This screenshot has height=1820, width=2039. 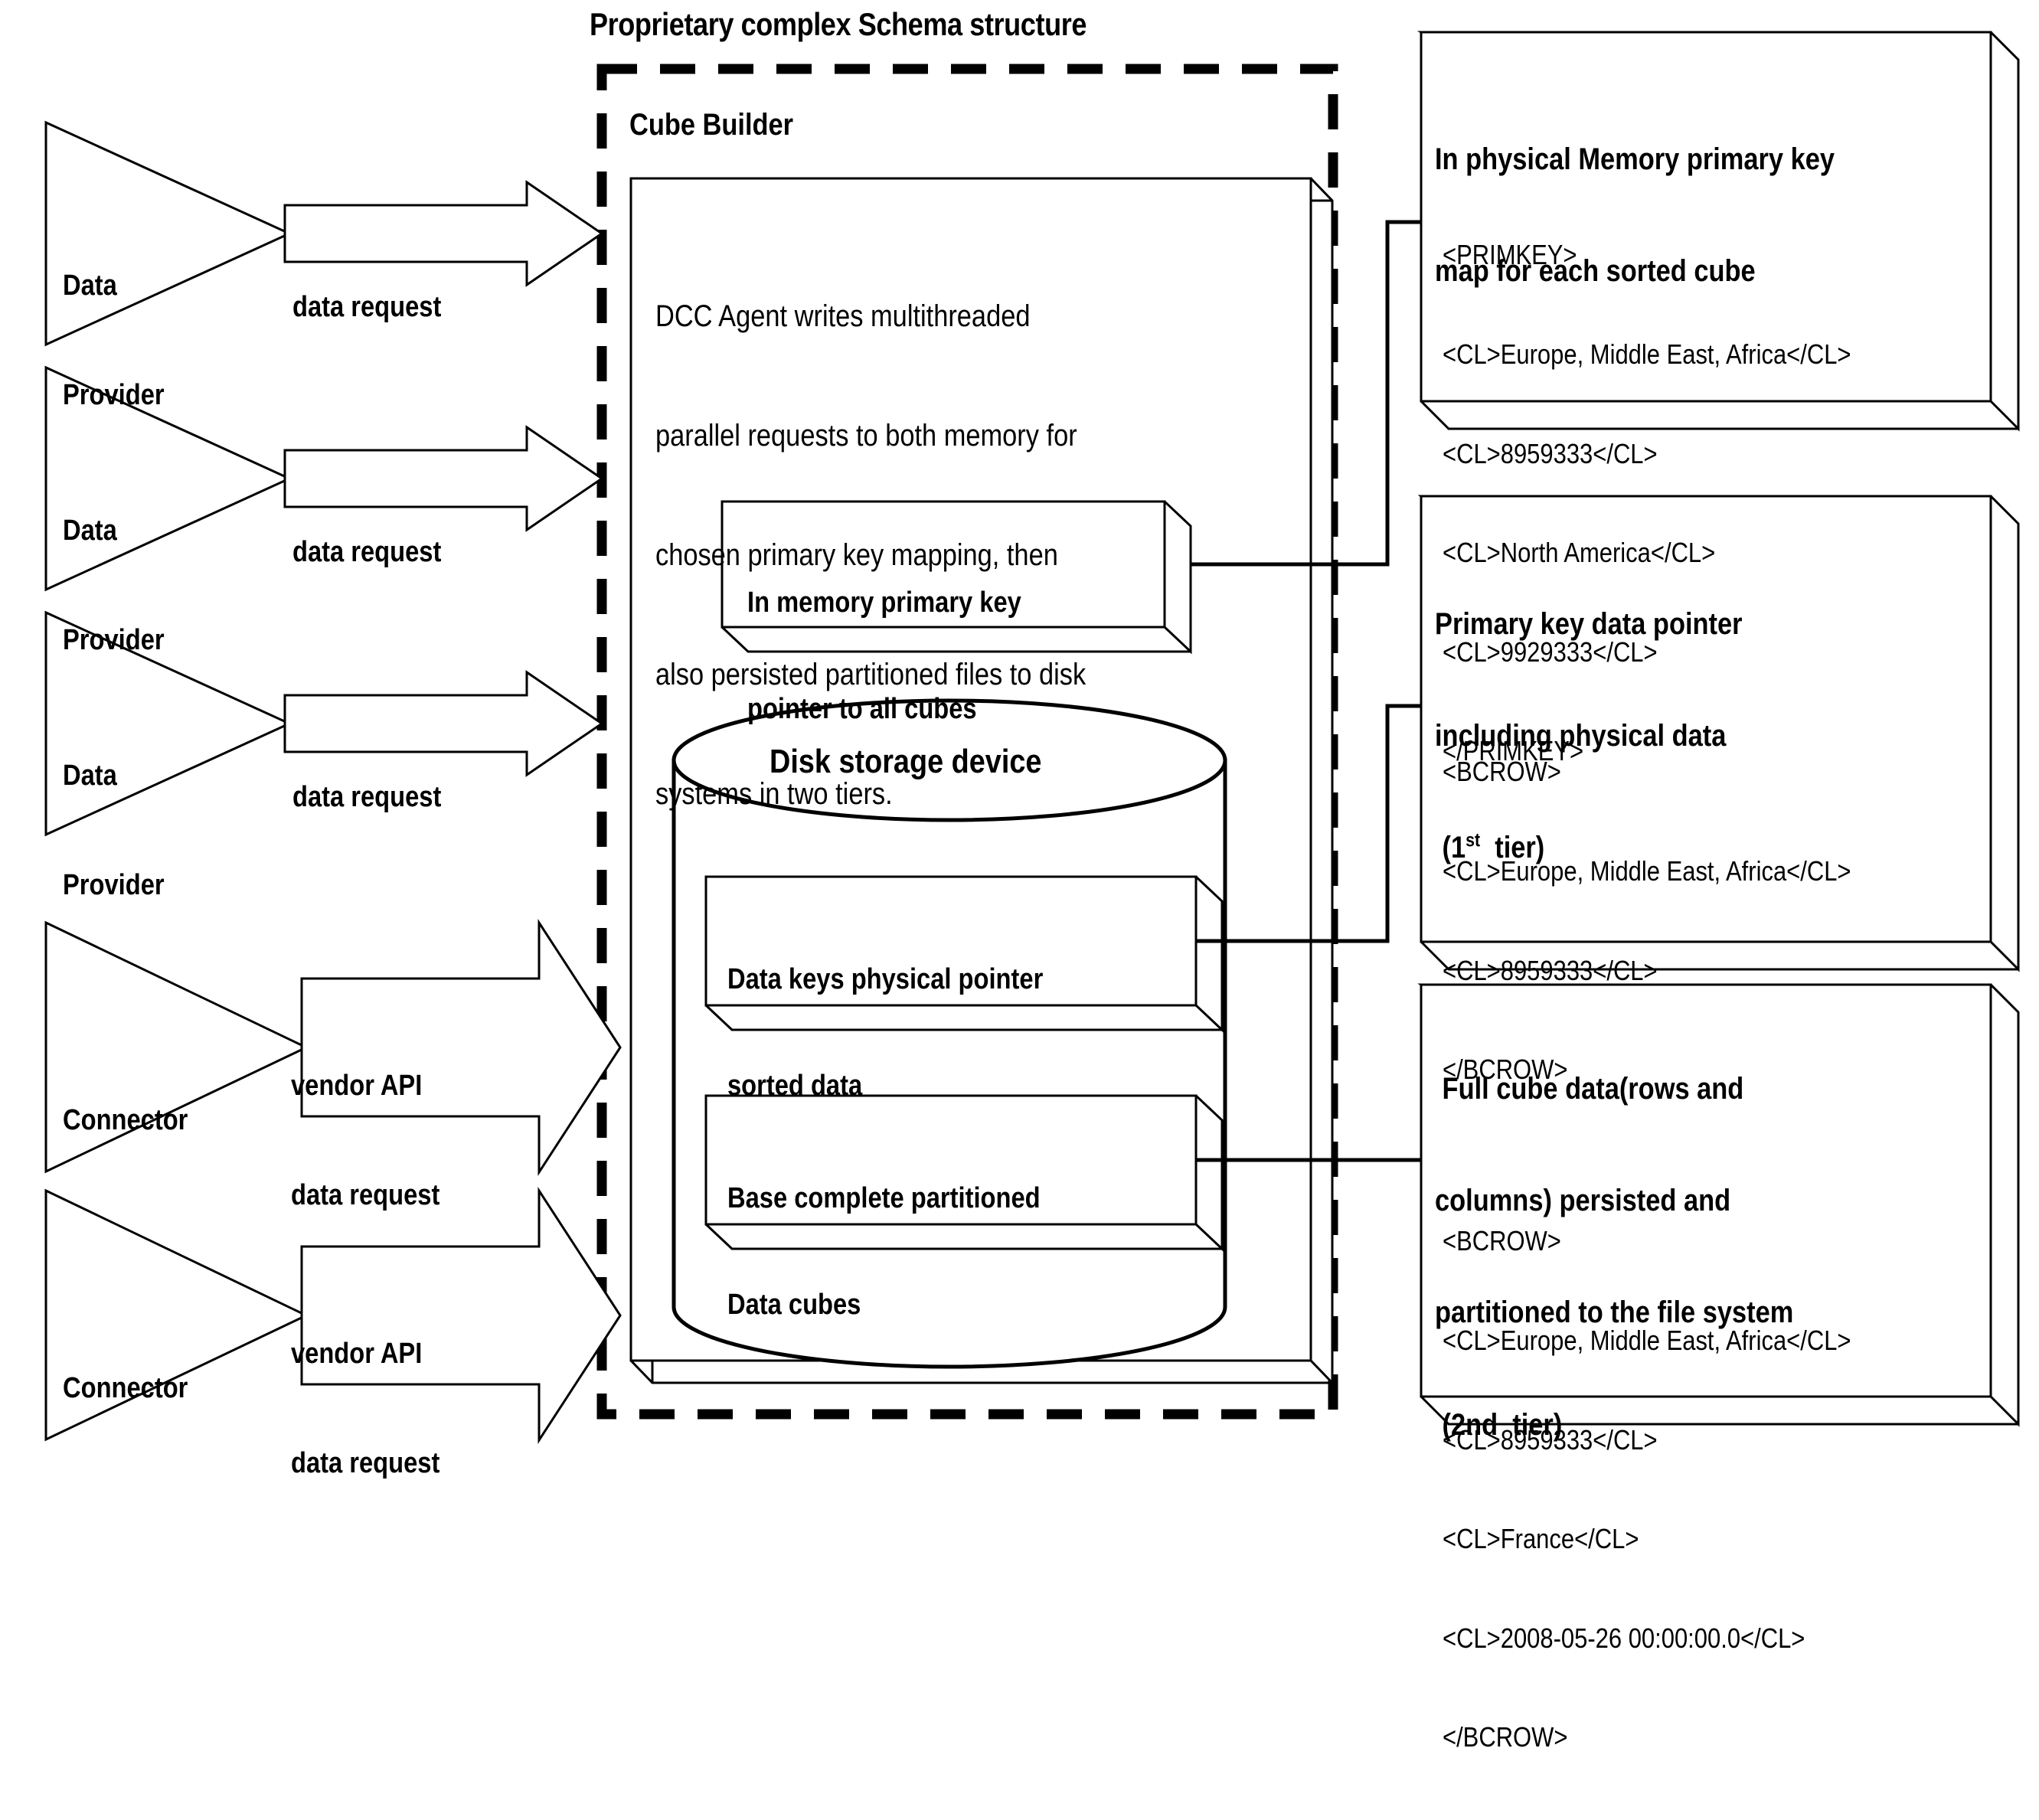 What do you see at coordinates (126, 1120) in the screenshot?
I see `source-label-3: Connector` at bounding box center [126, 1120].